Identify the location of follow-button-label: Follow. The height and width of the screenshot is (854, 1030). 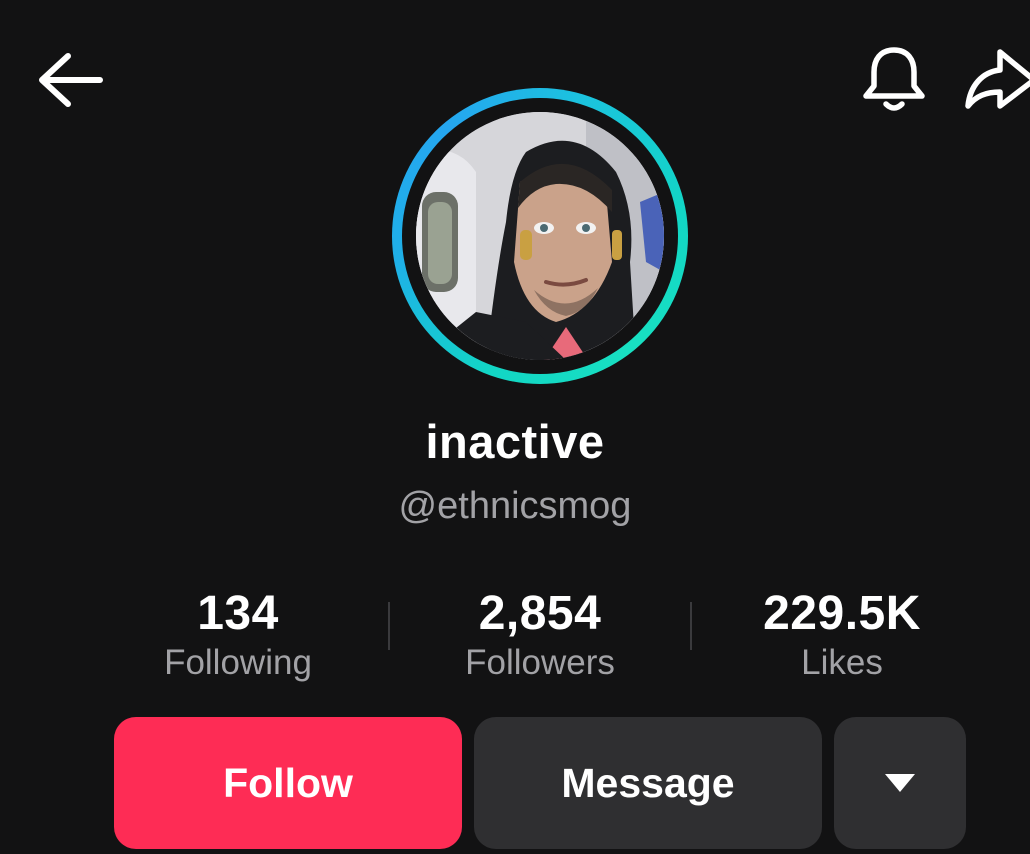
(288, 782).